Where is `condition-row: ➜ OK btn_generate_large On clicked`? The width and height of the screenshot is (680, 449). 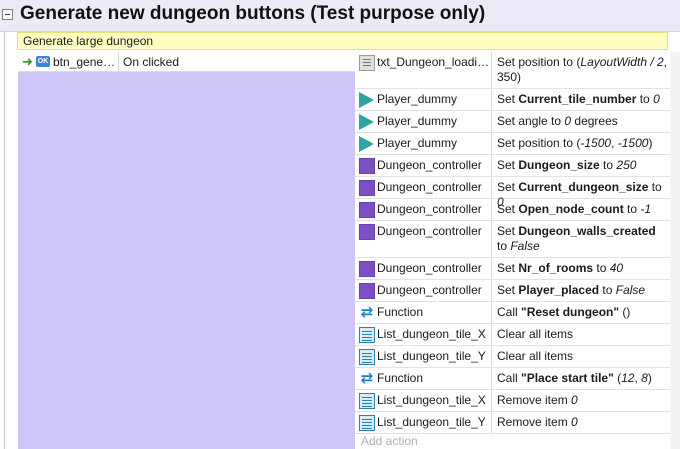 condition-row: ➜ OK btn_generate_large On clicked is located at coordinates (186, 62).